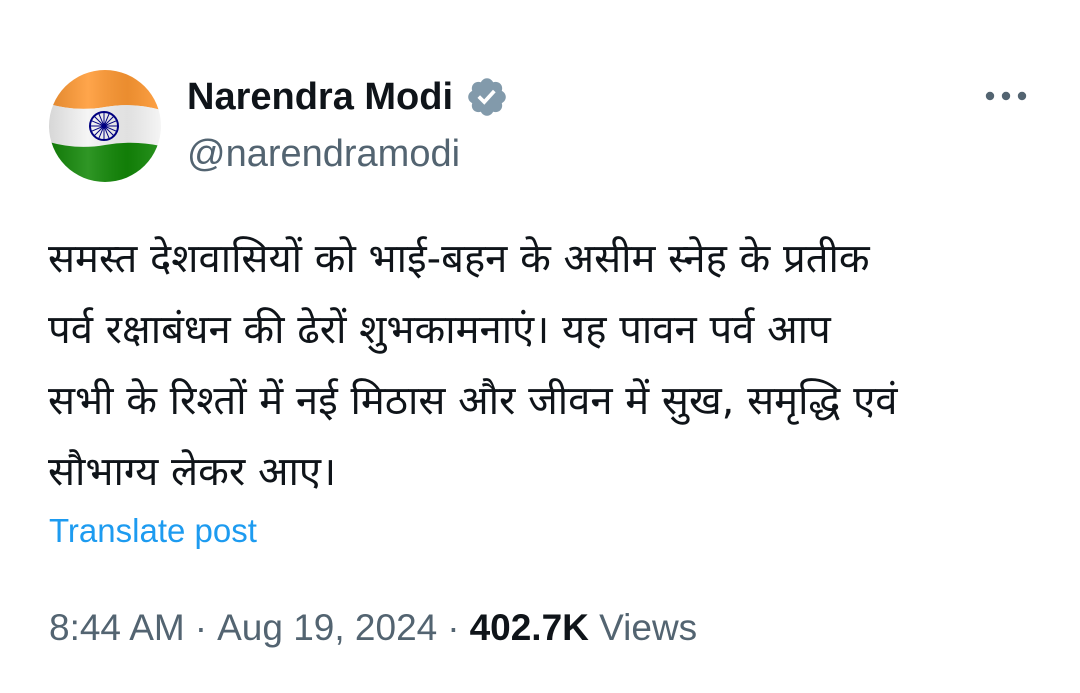 The height and width of the screenshot is (693, 1080). Describe the element at coordinates (529, 627) in the screenshot. I see `views-count: 402.7K` at that location.